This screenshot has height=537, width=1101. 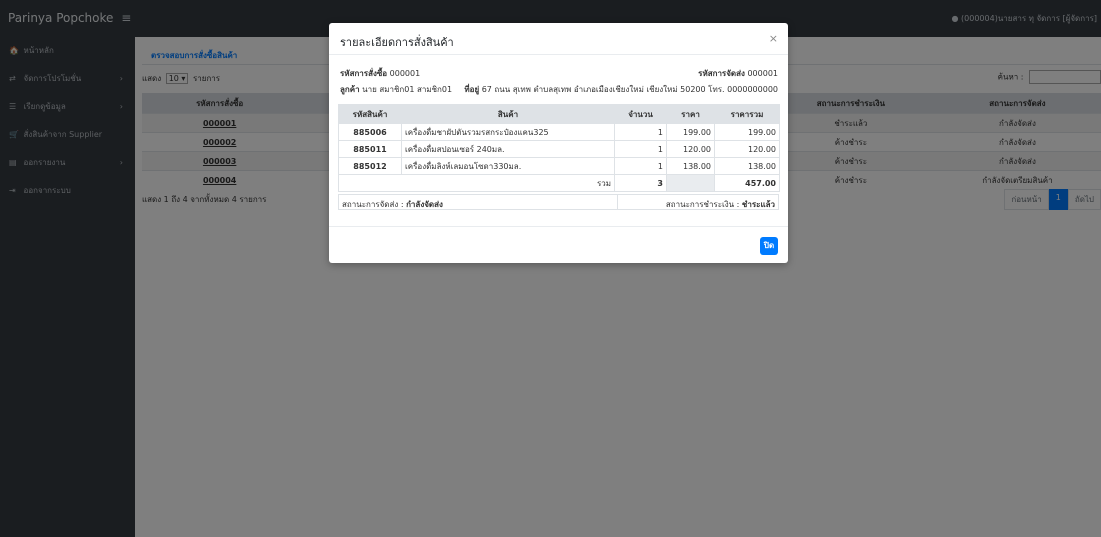 I want to click on line-total: 120.00, so click(x=747, y=149).